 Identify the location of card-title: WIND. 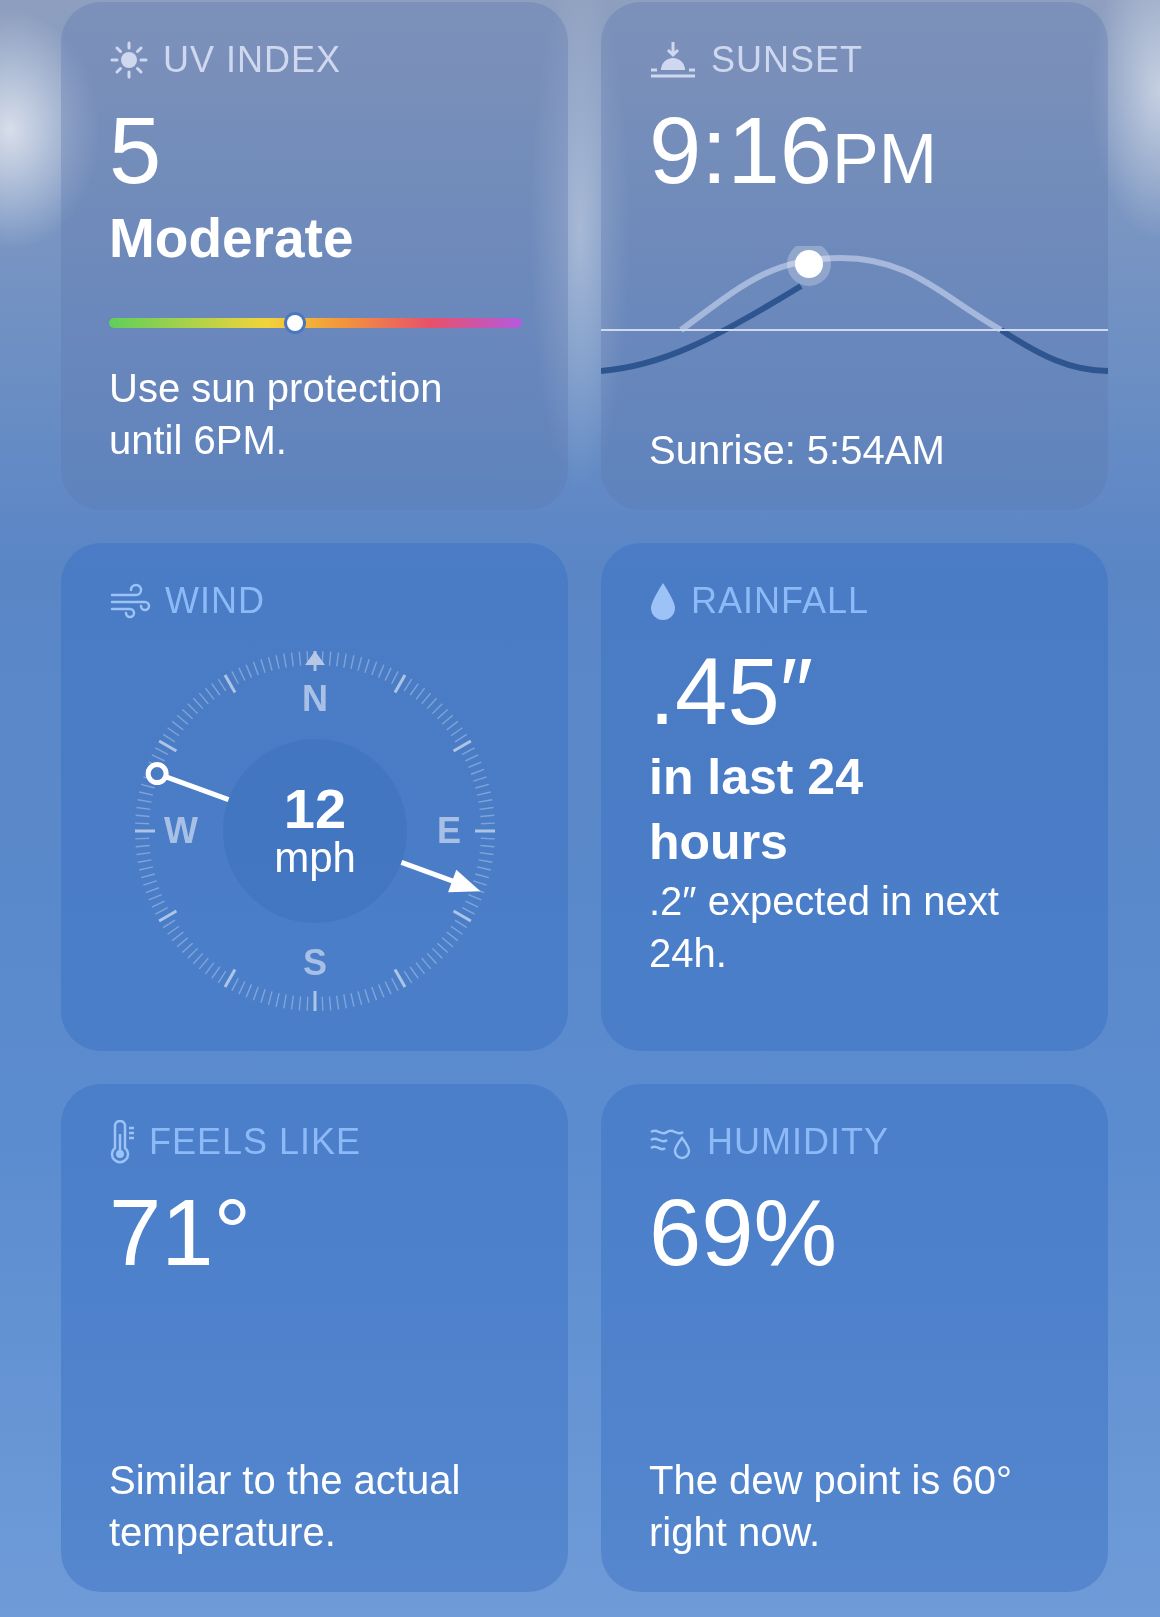
(215, 601).